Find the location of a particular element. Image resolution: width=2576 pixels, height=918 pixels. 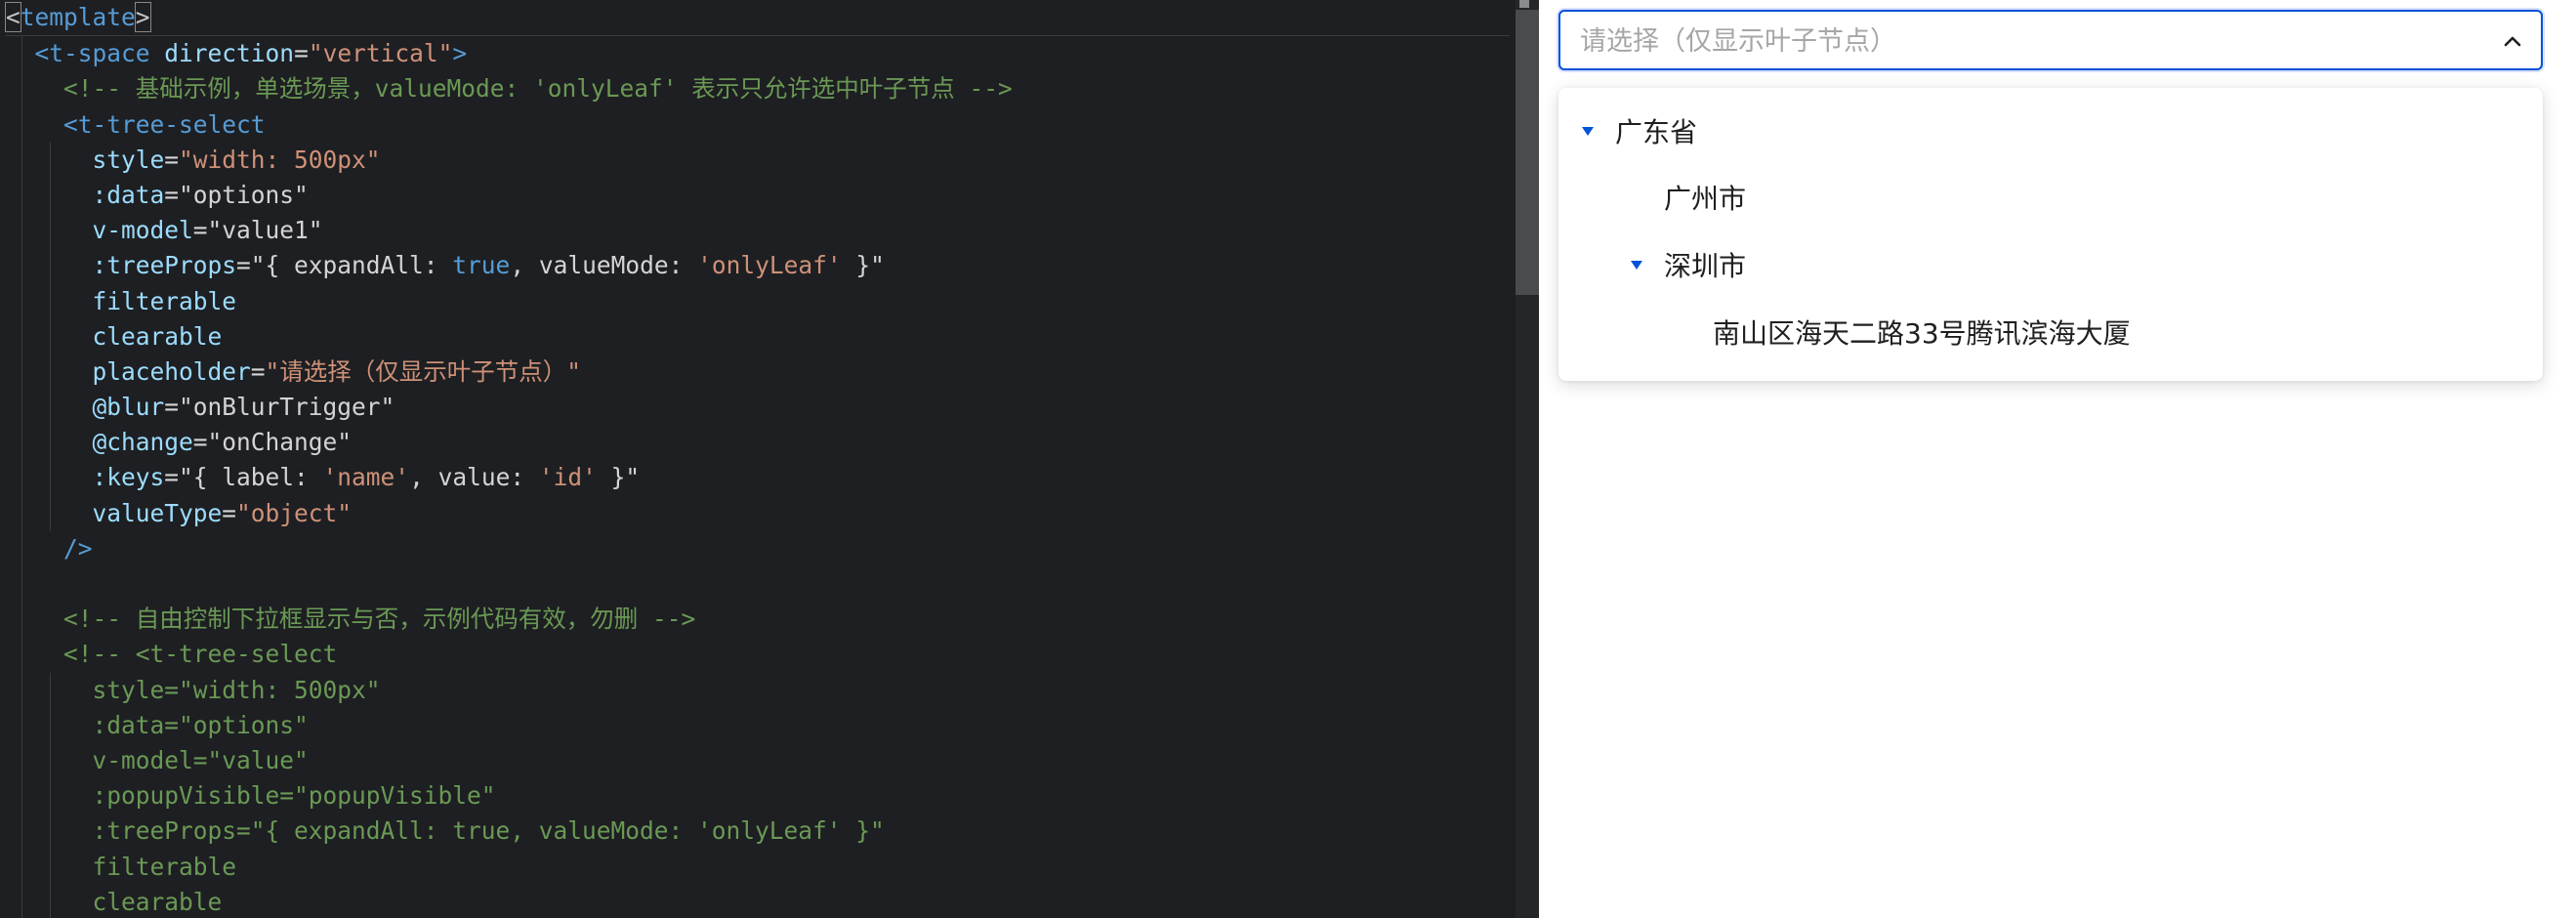

editor-scrollbar is located at coordinates (1528, 459).